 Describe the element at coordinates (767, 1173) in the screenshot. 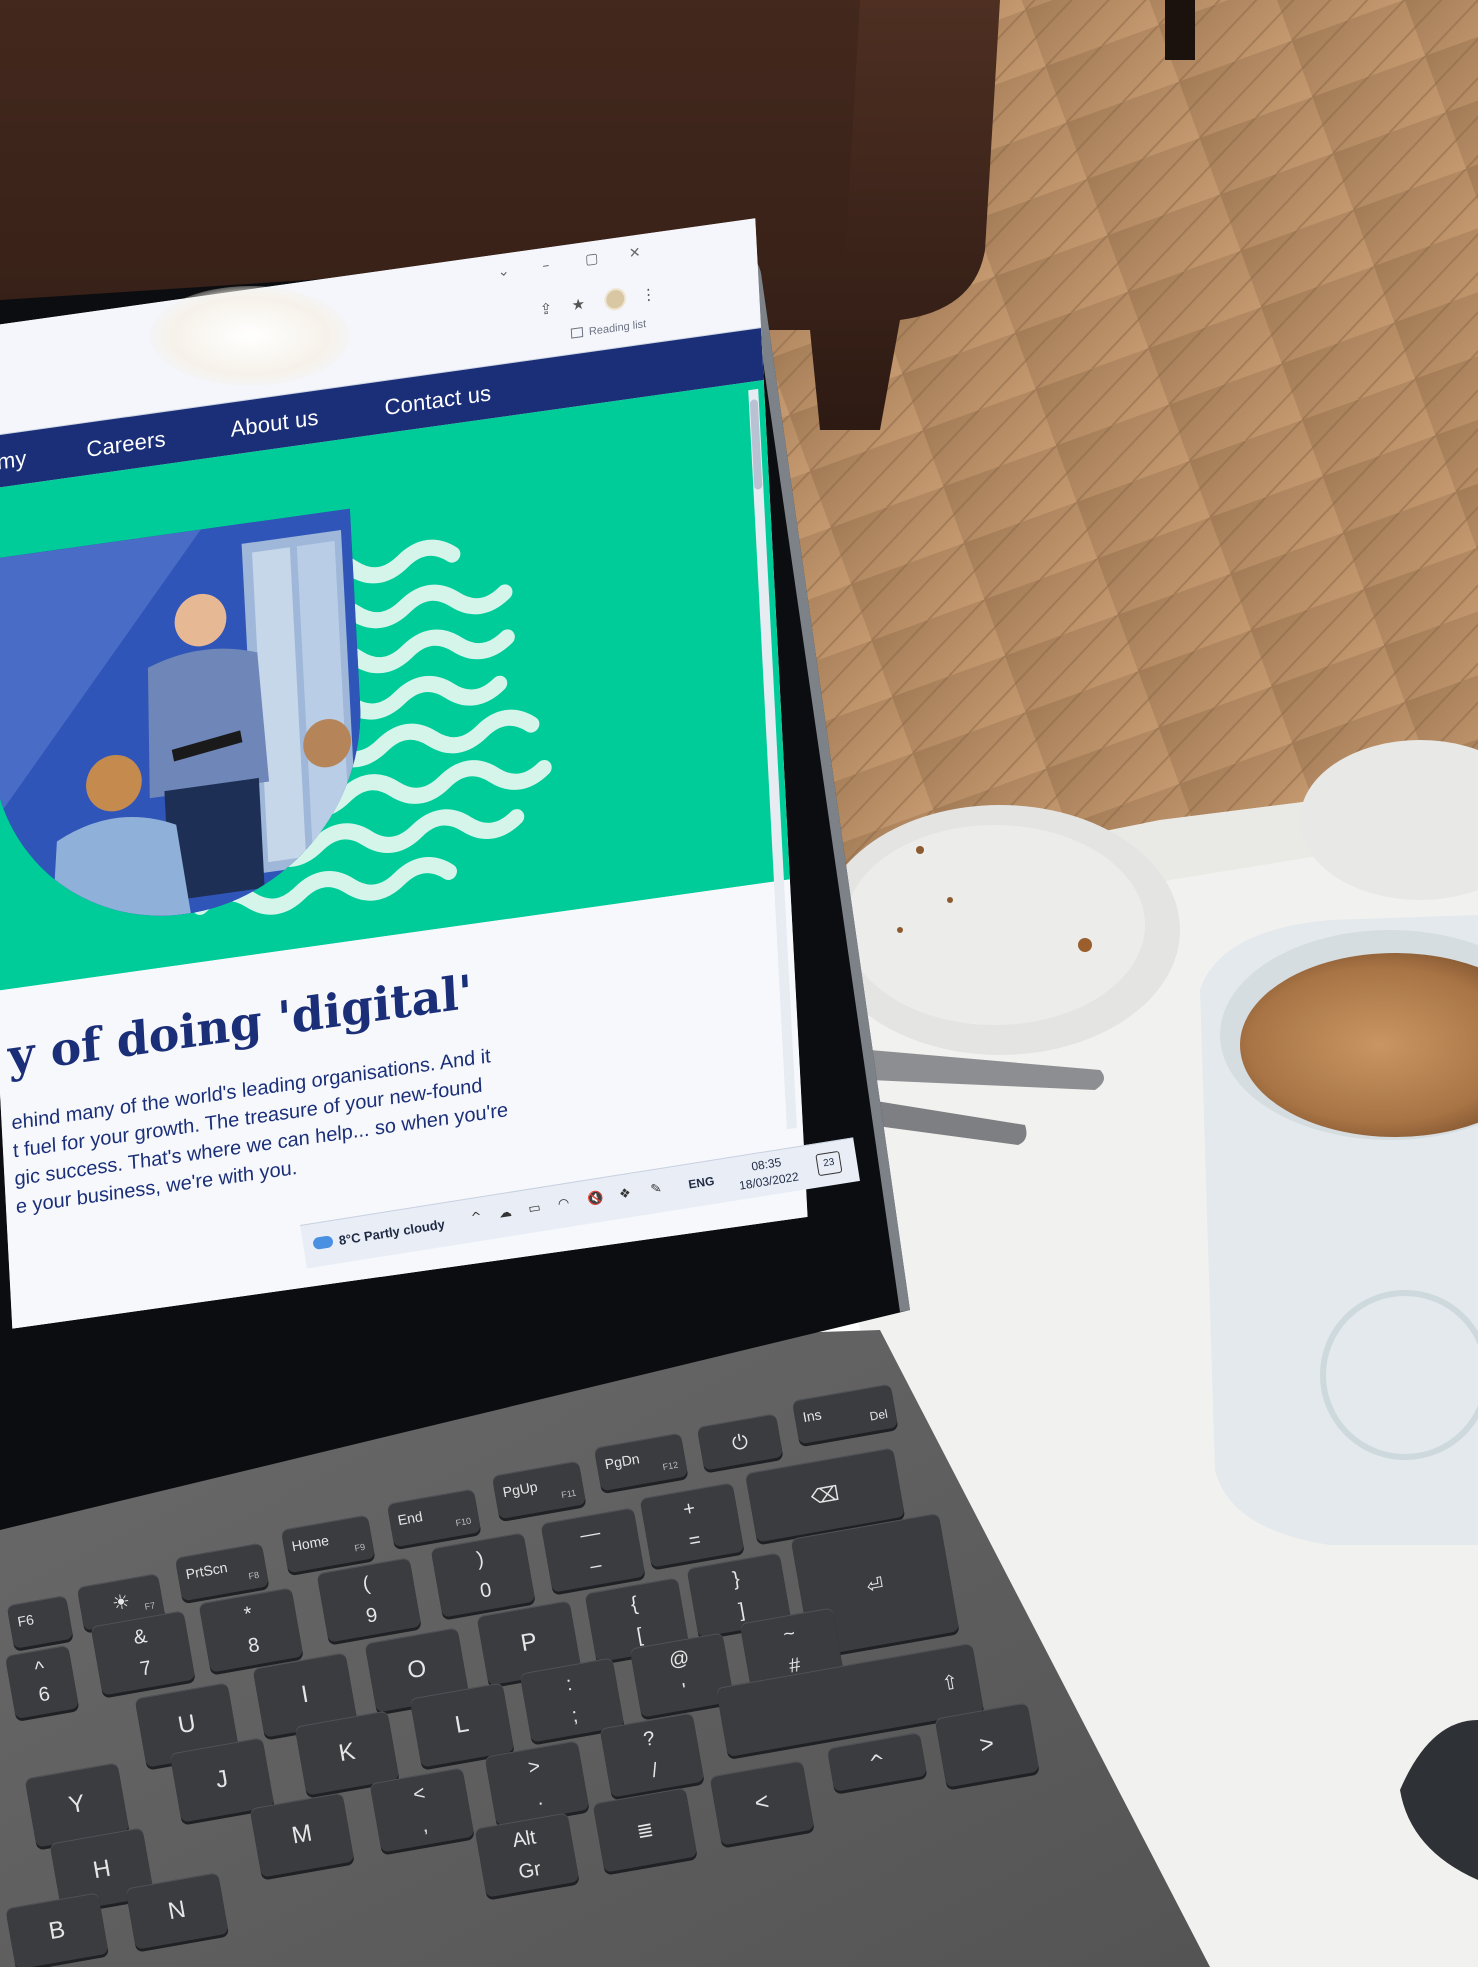

I see `clock: 08:35 18/03/2022` at that location.